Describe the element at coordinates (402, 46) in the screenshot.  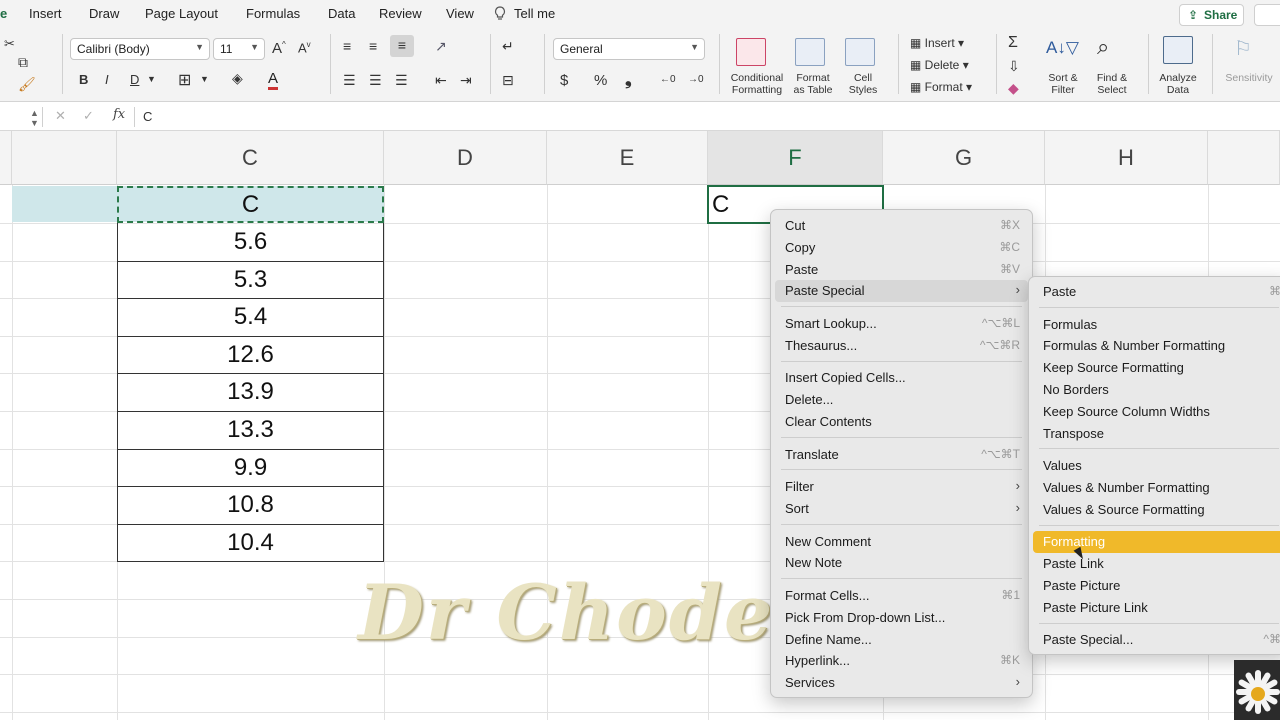
I see `align-bottom-icon: ≡` at that location.